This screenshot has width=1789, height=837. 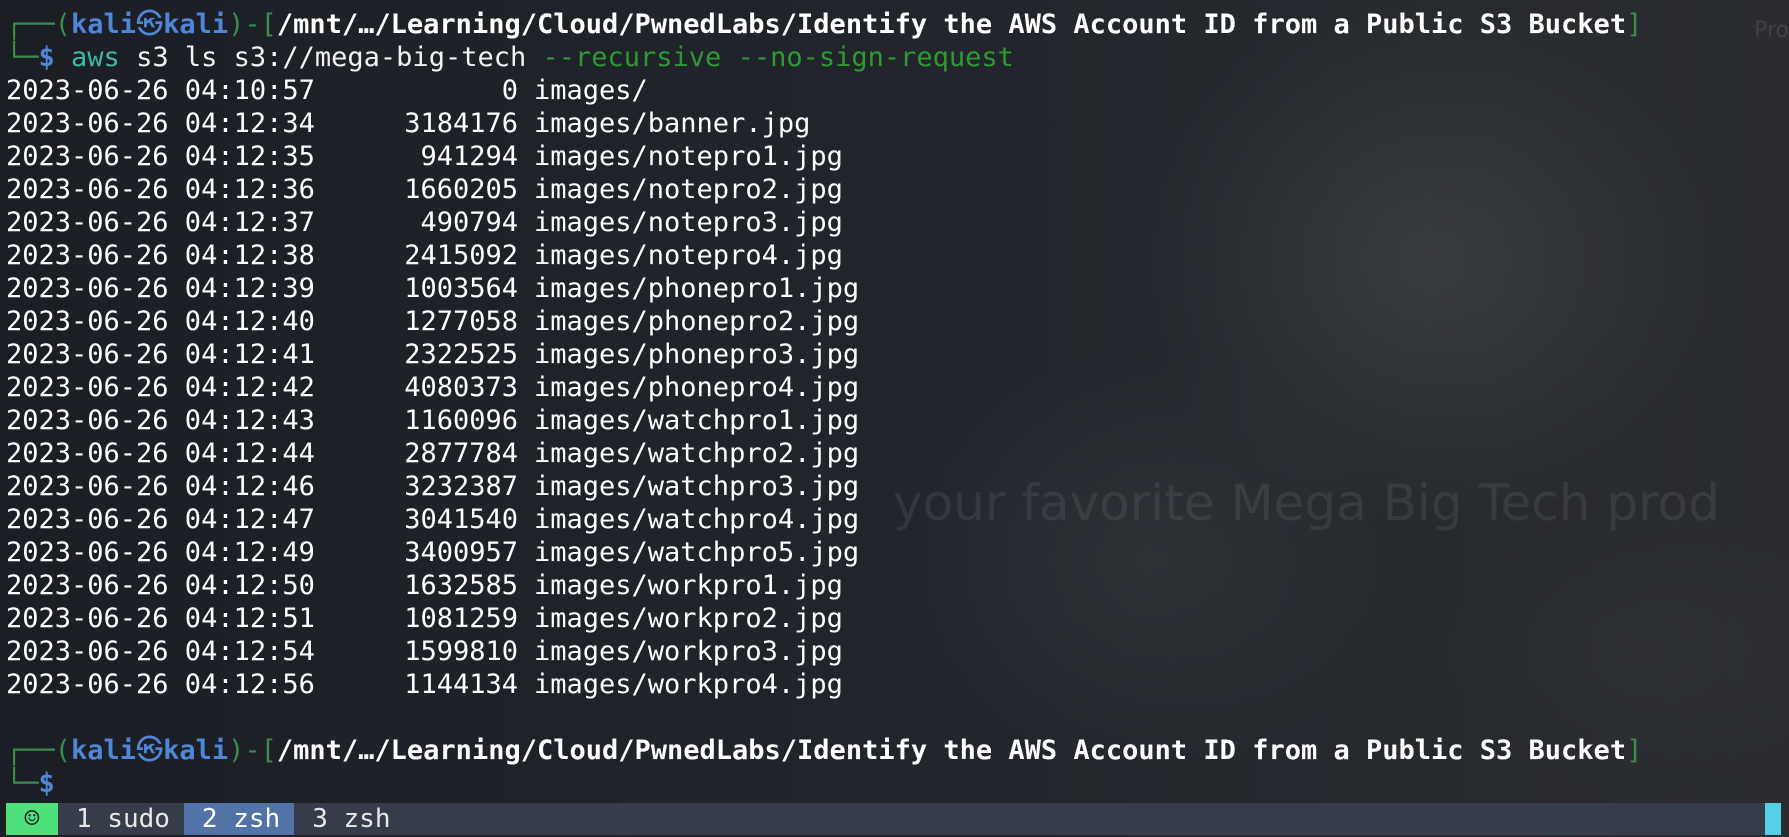 I want to click on status-bar-end-marker, so click(x=1773, y=819).